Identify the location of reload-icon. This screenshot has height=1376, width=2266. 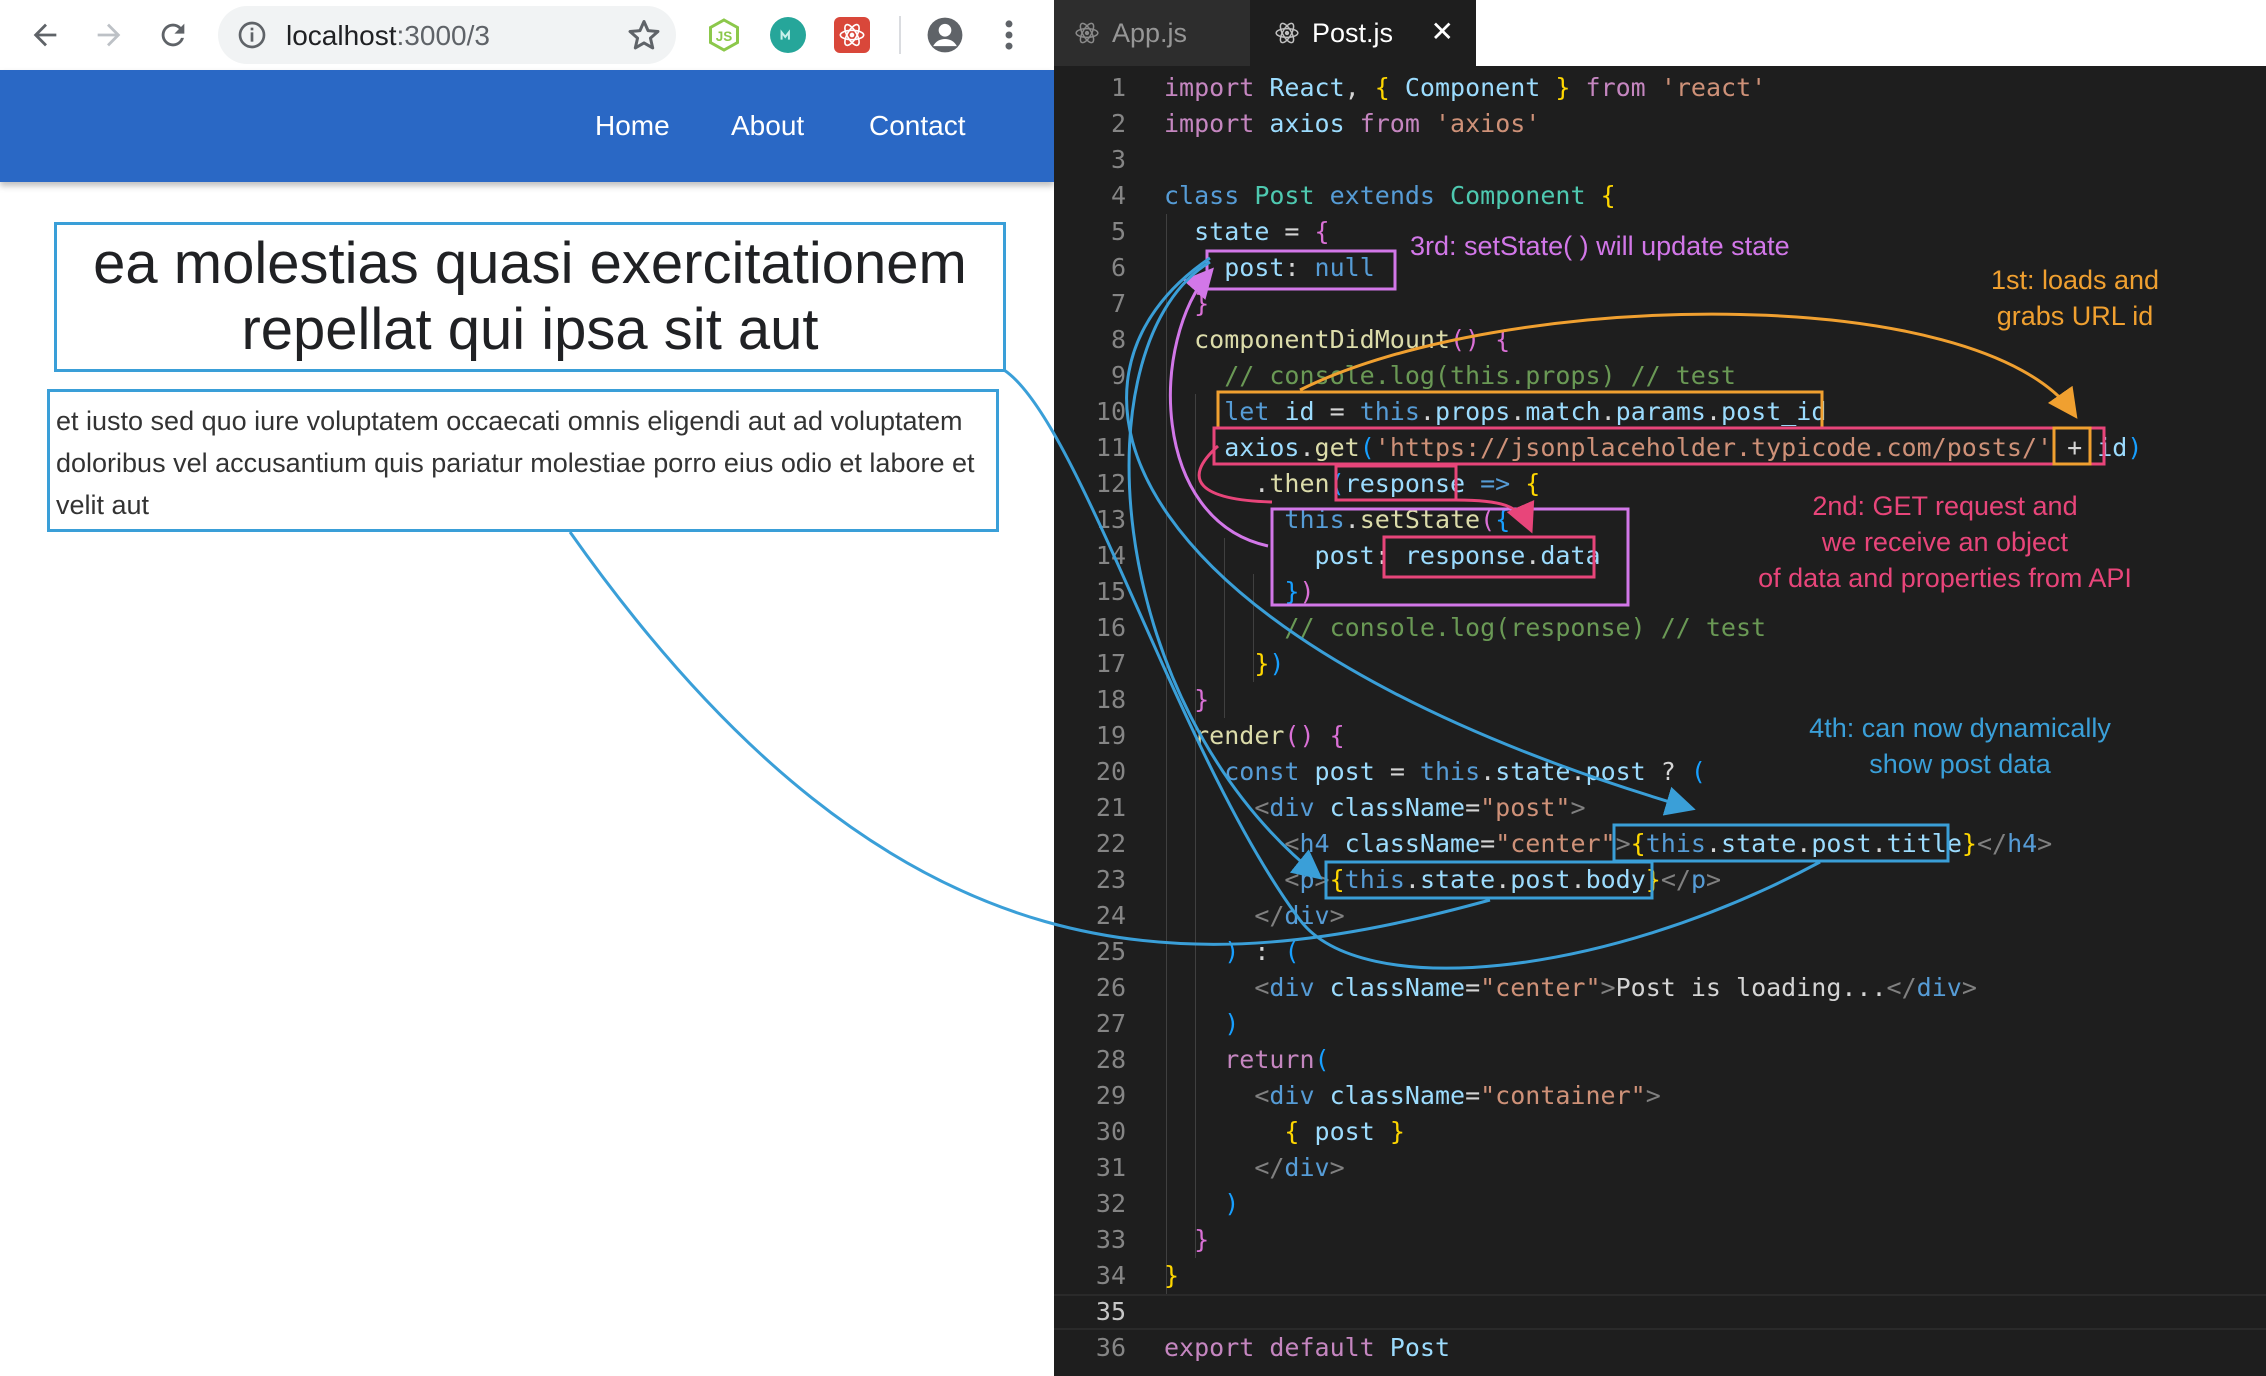
(173, 35).